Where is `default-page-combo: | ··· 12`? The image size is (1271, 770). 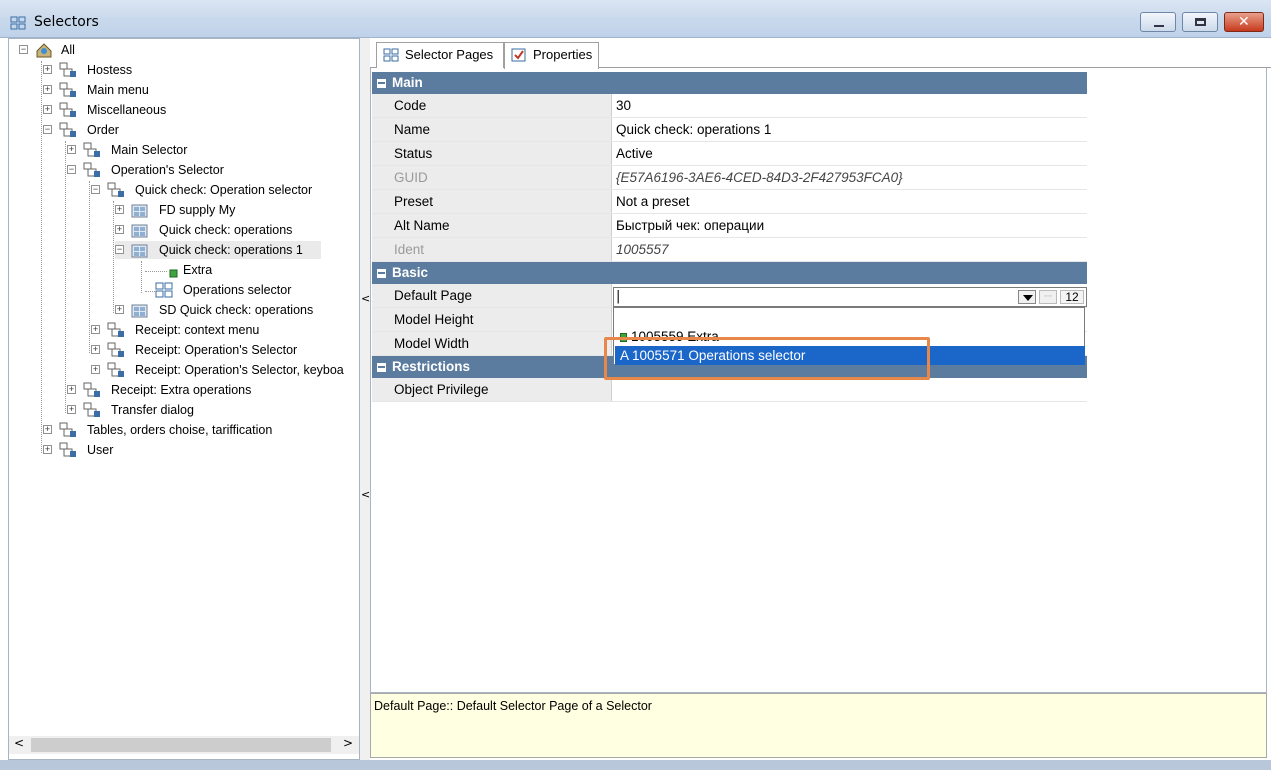 default-page-combo: | ··· 12 is located at coordinates (850, 297).